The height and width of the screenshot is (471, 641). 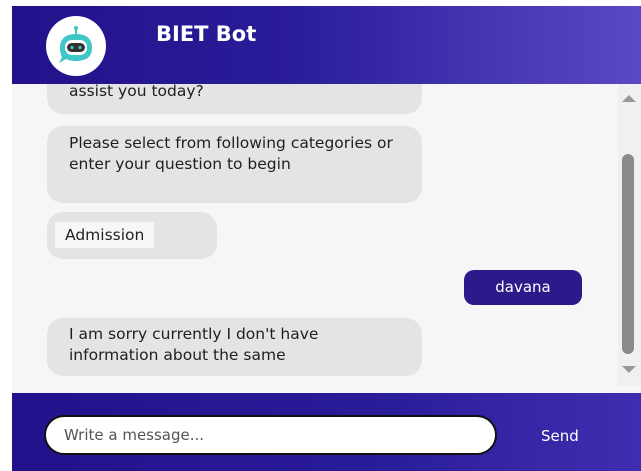 I want to click on scroll-up-icon, so click(x=629, y=98).